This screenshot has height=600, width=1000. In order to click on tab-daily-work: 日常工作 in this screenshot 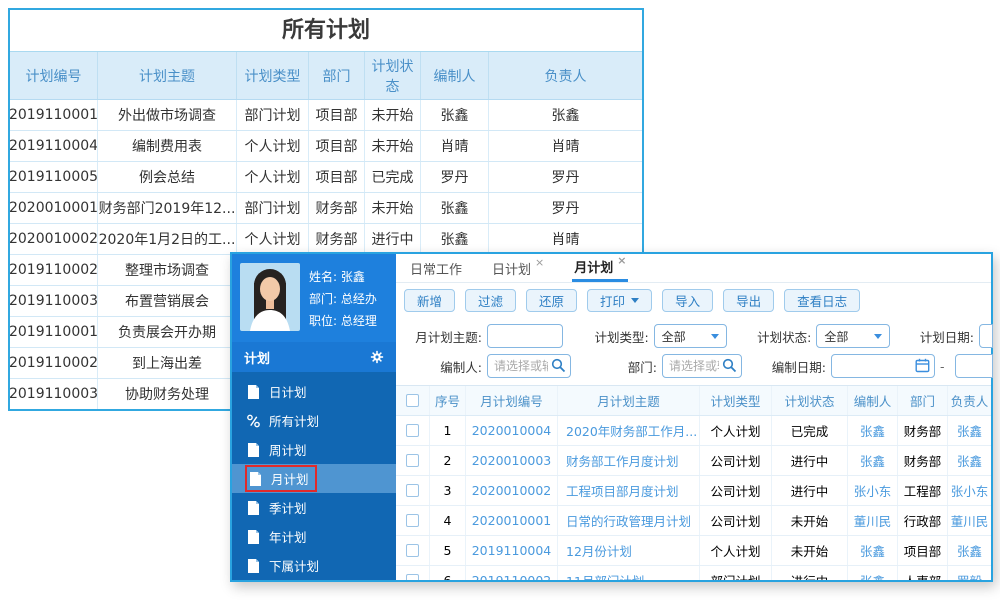, I will do `click(436, 268)`.